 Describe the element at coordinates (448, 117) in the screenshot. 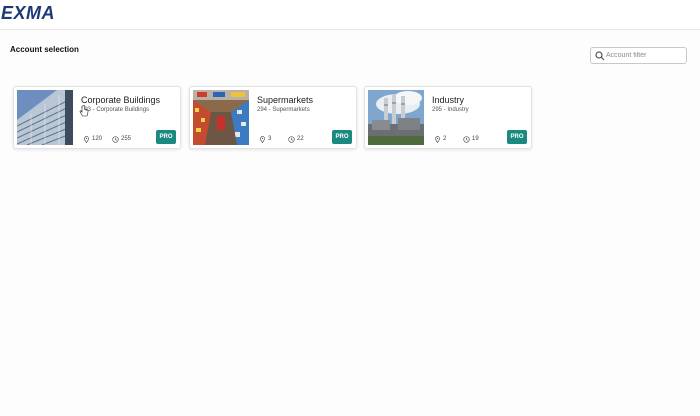

I see `account-card-industry: Industry 295 - Industry 2 19 PRO` at that location.